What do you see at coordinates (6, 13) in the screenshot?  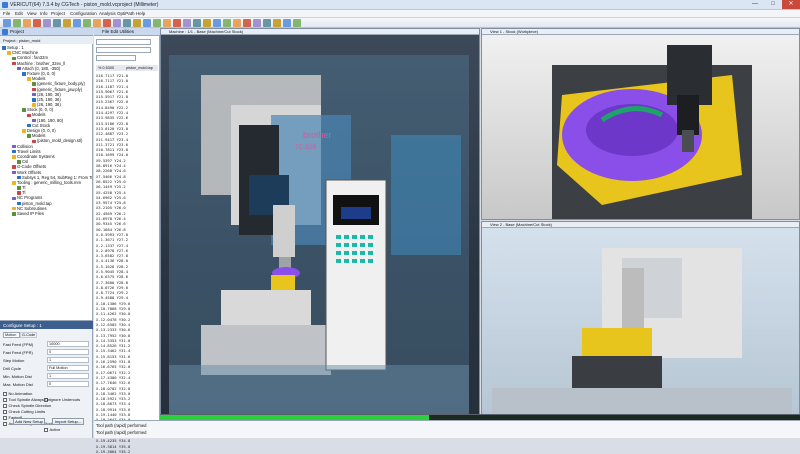 I see `menu-file: File` at bounding box center [6, 13].